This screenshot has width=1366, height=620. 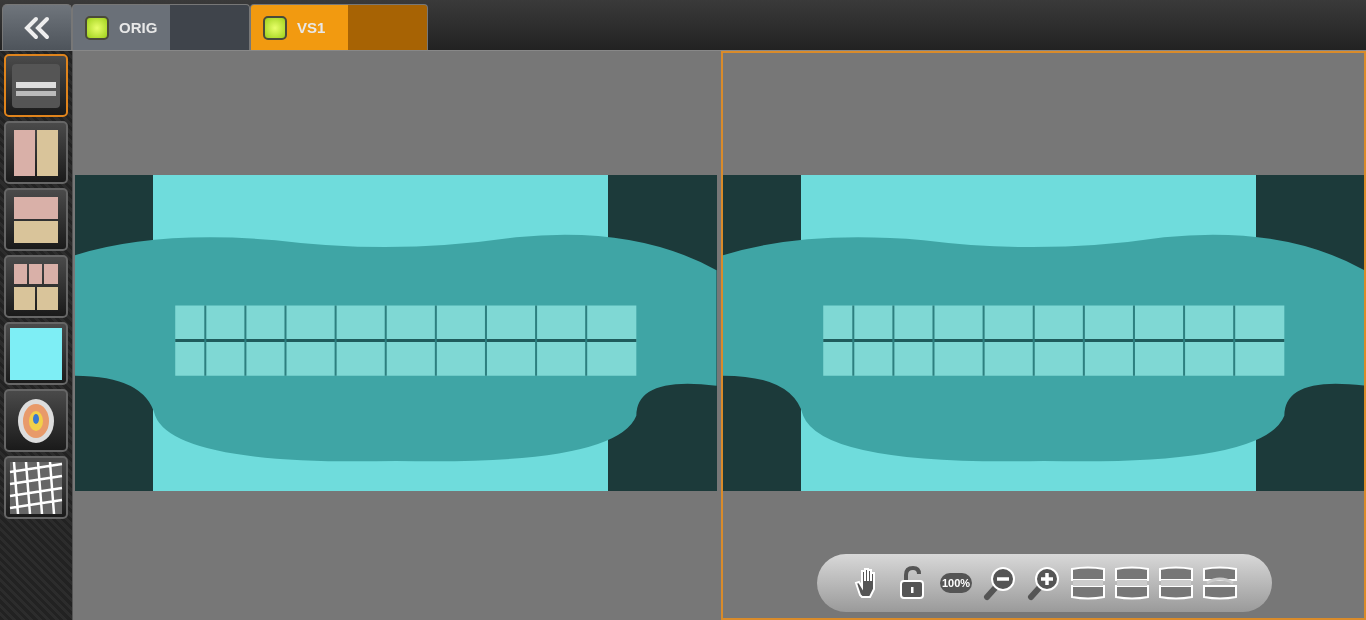 I want to click on zoom-reset-button: 100%, so click(x=956, y=583).